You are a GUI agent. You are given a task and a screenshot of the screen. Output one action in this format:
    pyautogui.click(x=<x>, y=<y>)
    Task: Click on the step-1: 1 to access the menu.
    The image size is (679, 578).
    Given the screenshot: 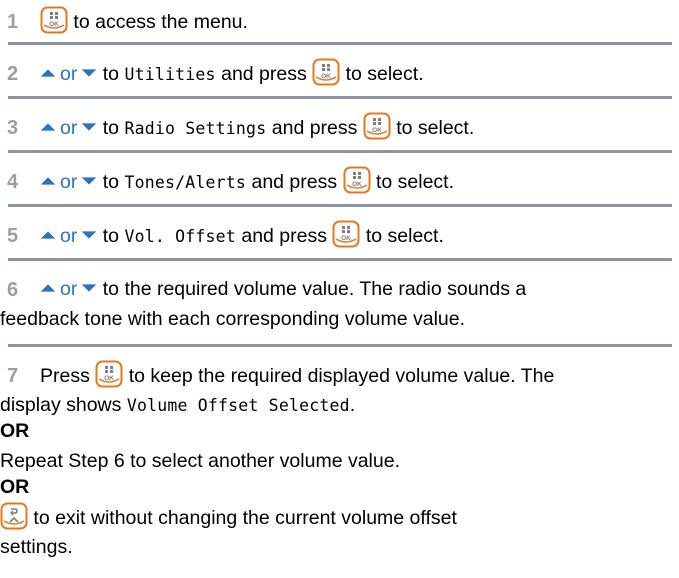 What is the action you would take?
    pyautogui.click(x=339, y=21)
    